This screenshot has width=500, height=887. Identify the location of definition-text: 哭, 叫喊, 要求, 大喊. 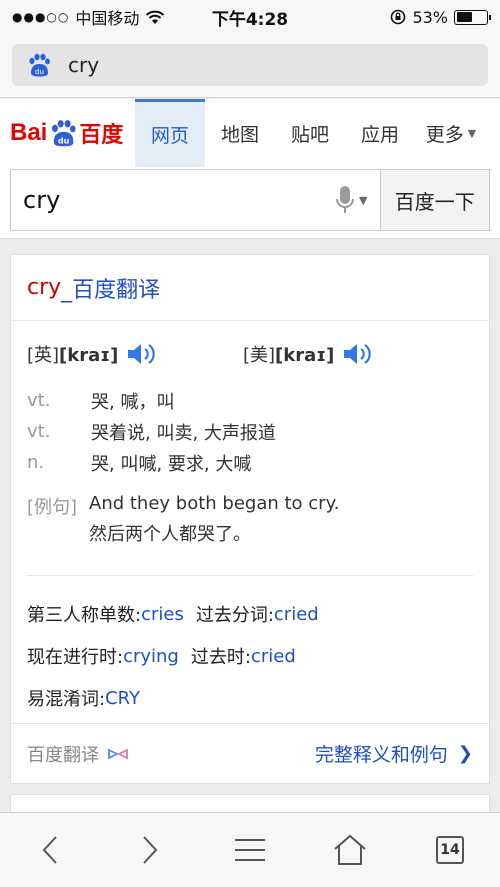
(171, 464).